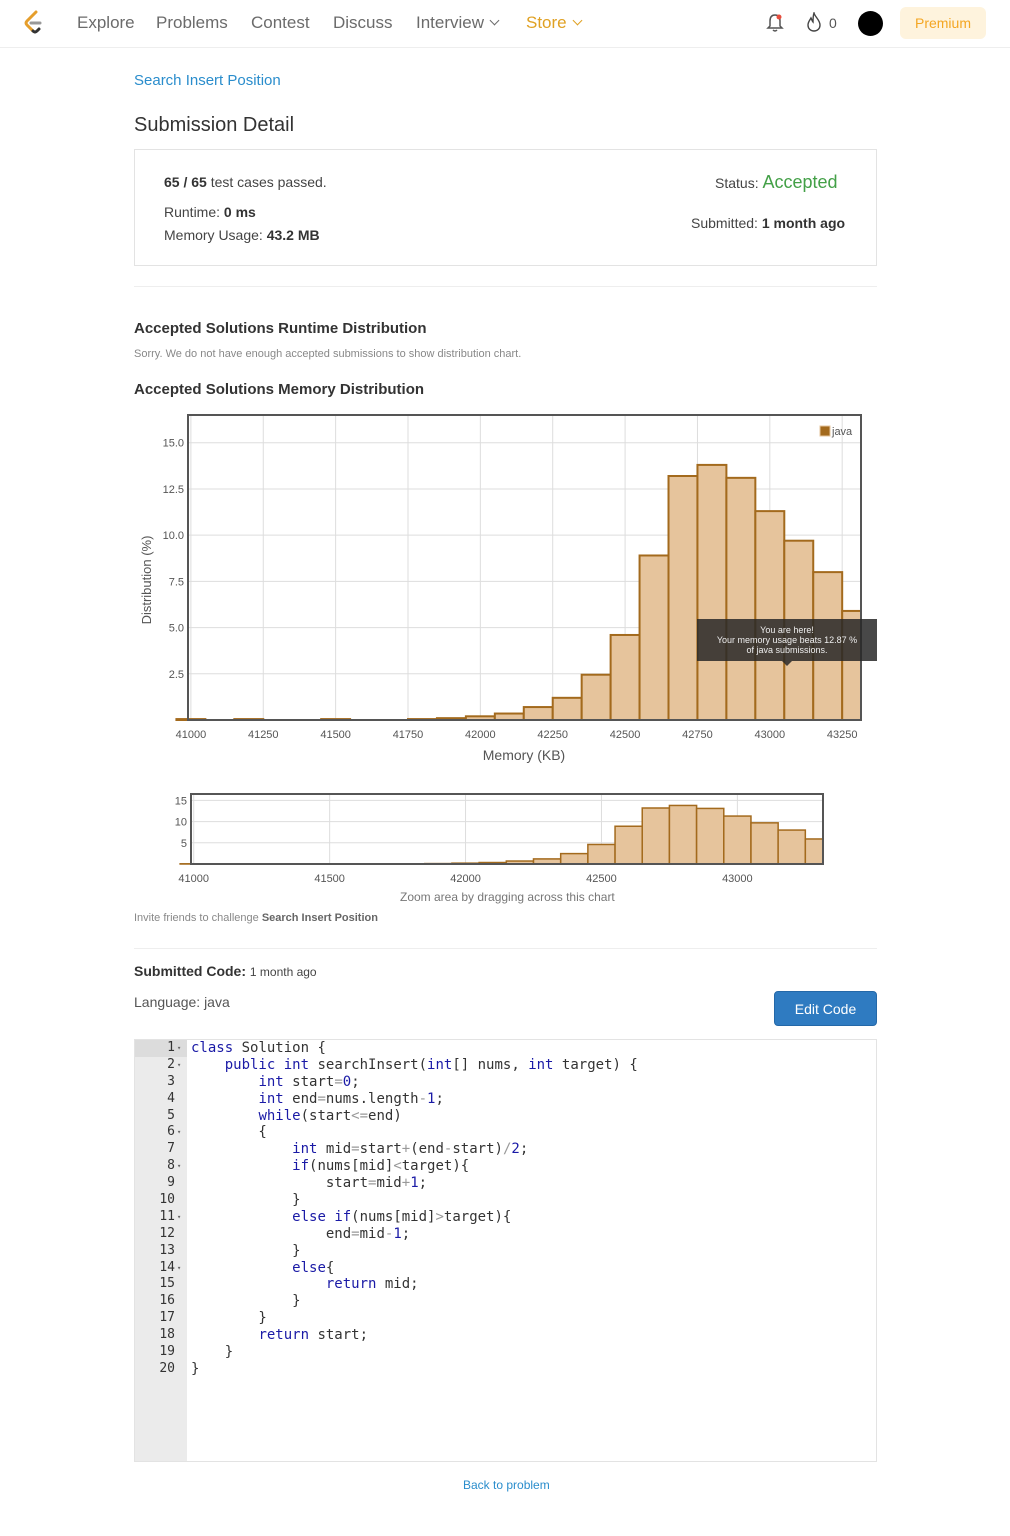  Describe the element at coordinates (546, 22) in the screenshot. I see `nav-store-label: Store` at that location.